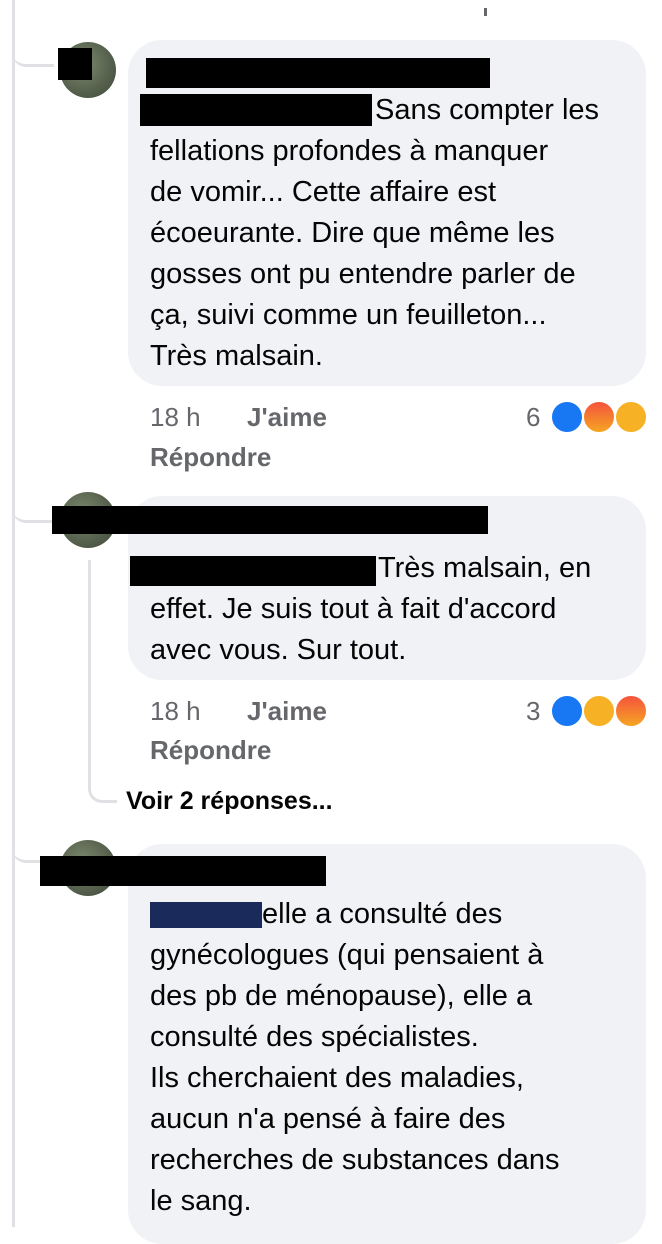 This screenshot has width=662, height=1244. What do you see at coordinates (353, 609) in the screenshot?
I see `comment-text: effet. Je suis tout à fait d'accord` at bounding box center [353, 609].